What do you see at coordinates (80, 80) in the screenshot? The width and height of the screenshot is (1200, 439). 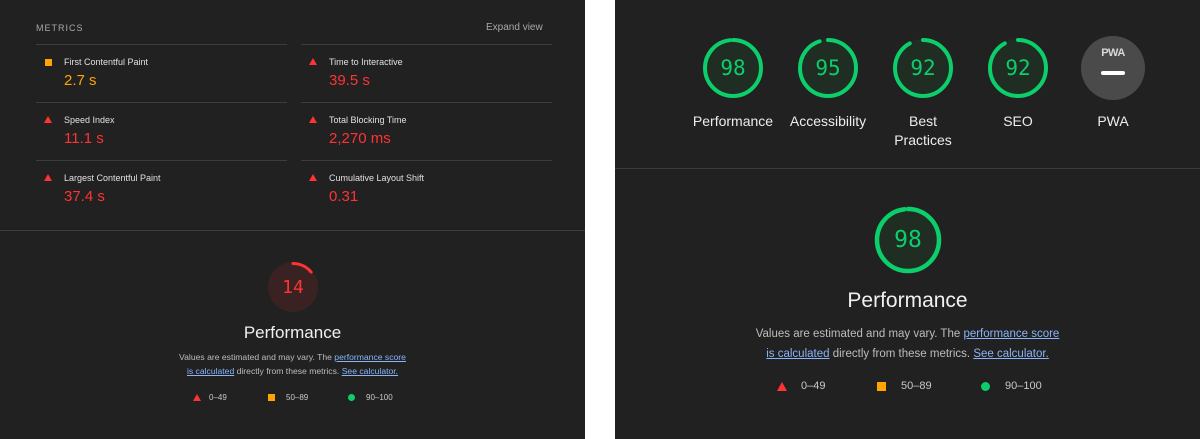 I see `metric-value: 2.7 s` at bounding box center [80, 80].